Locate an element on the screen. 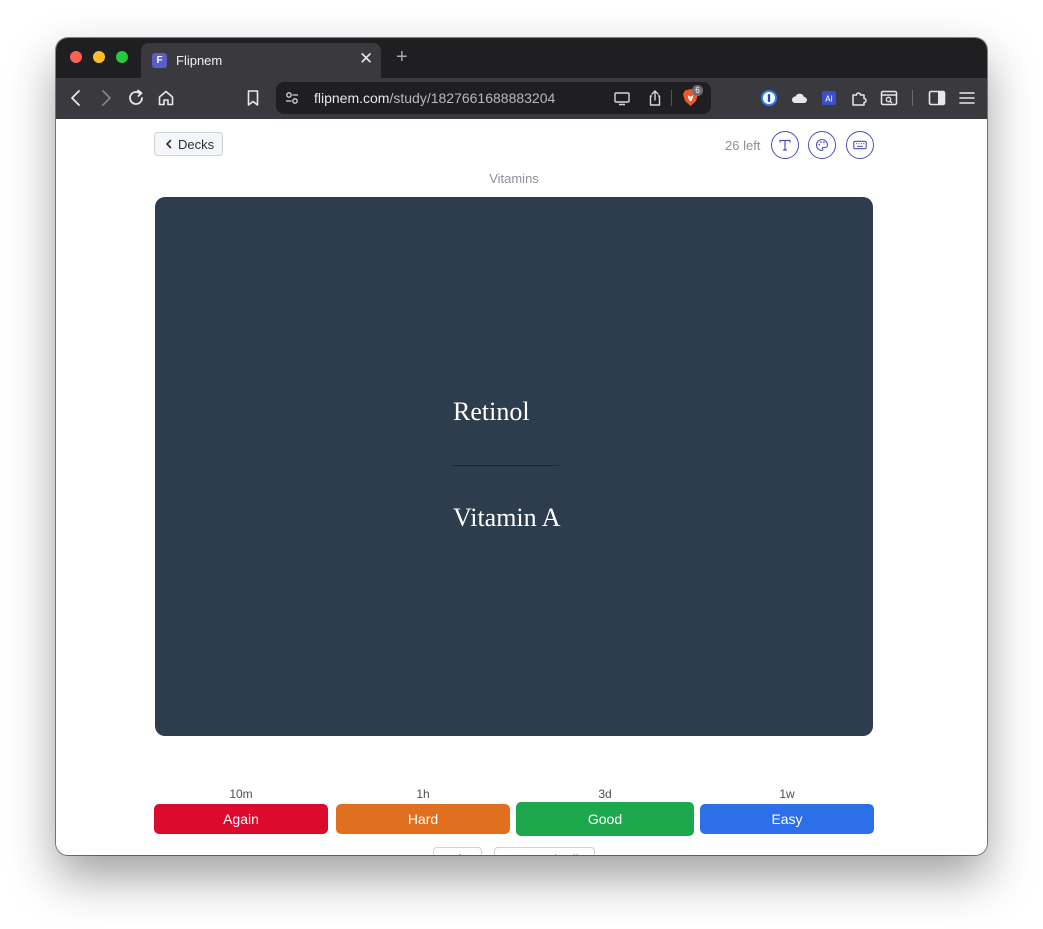 Image resolution: width=1043 pixels, height=929 pixels. good-button: Good is located at coordinates (605, 819).